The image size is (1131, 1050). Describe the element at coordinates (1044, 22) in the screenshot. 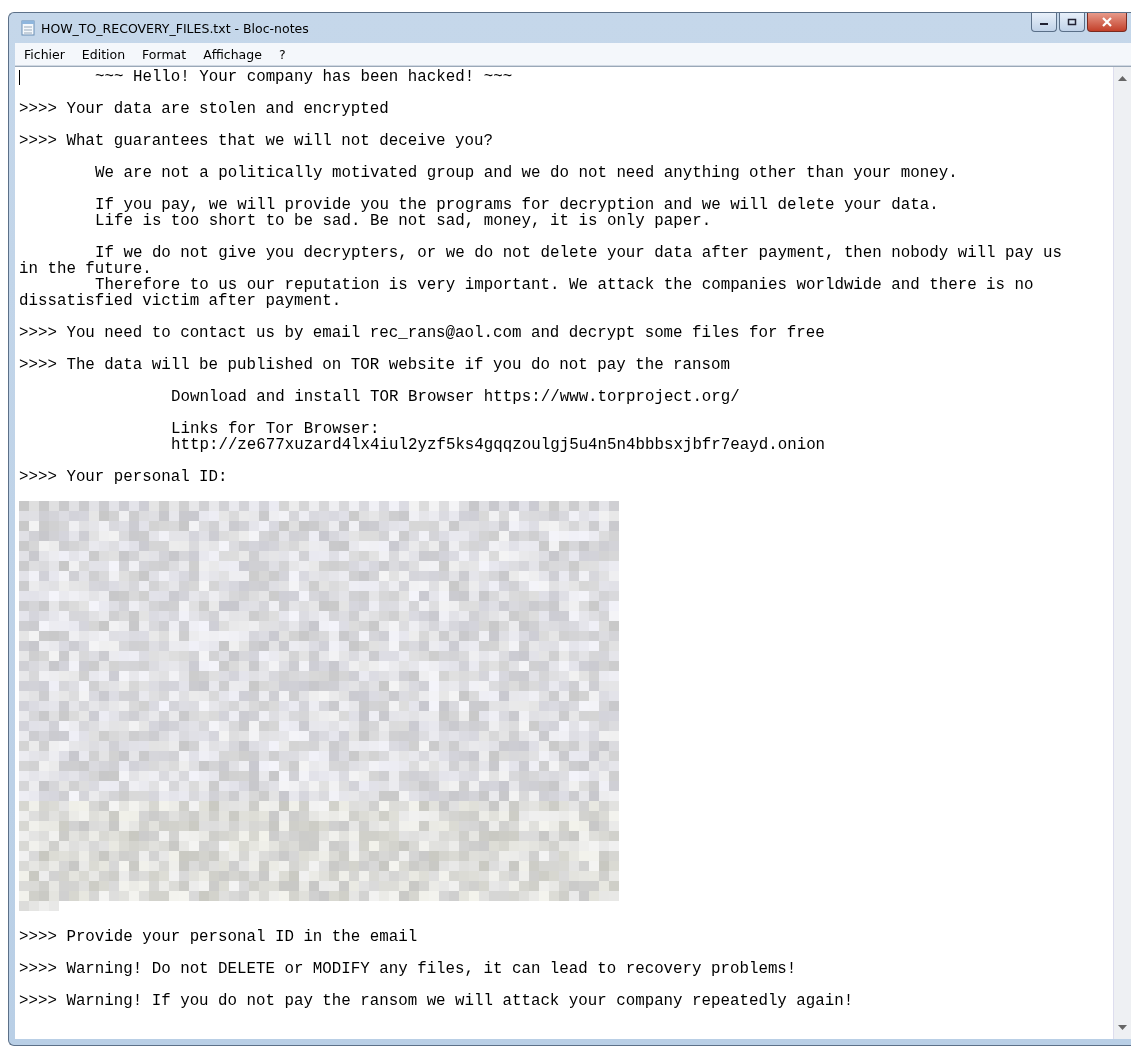

I see `minimize-button` at that location.